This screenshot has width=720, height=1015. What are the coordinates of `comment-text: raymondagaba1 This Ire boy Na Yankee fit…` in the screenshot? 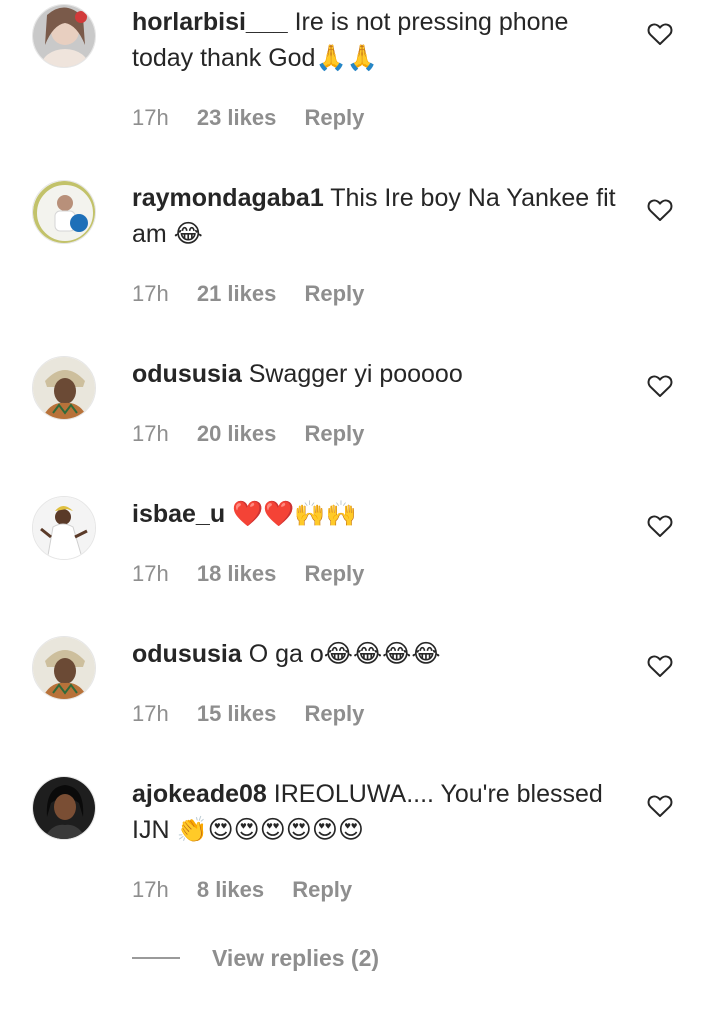 It's located at (377, 216).